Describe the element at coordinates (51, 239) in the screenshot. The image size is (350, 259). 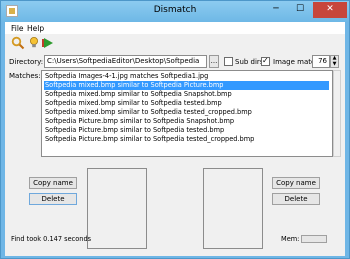
I see `status-text: Find took 0.147 seconds` at that location.